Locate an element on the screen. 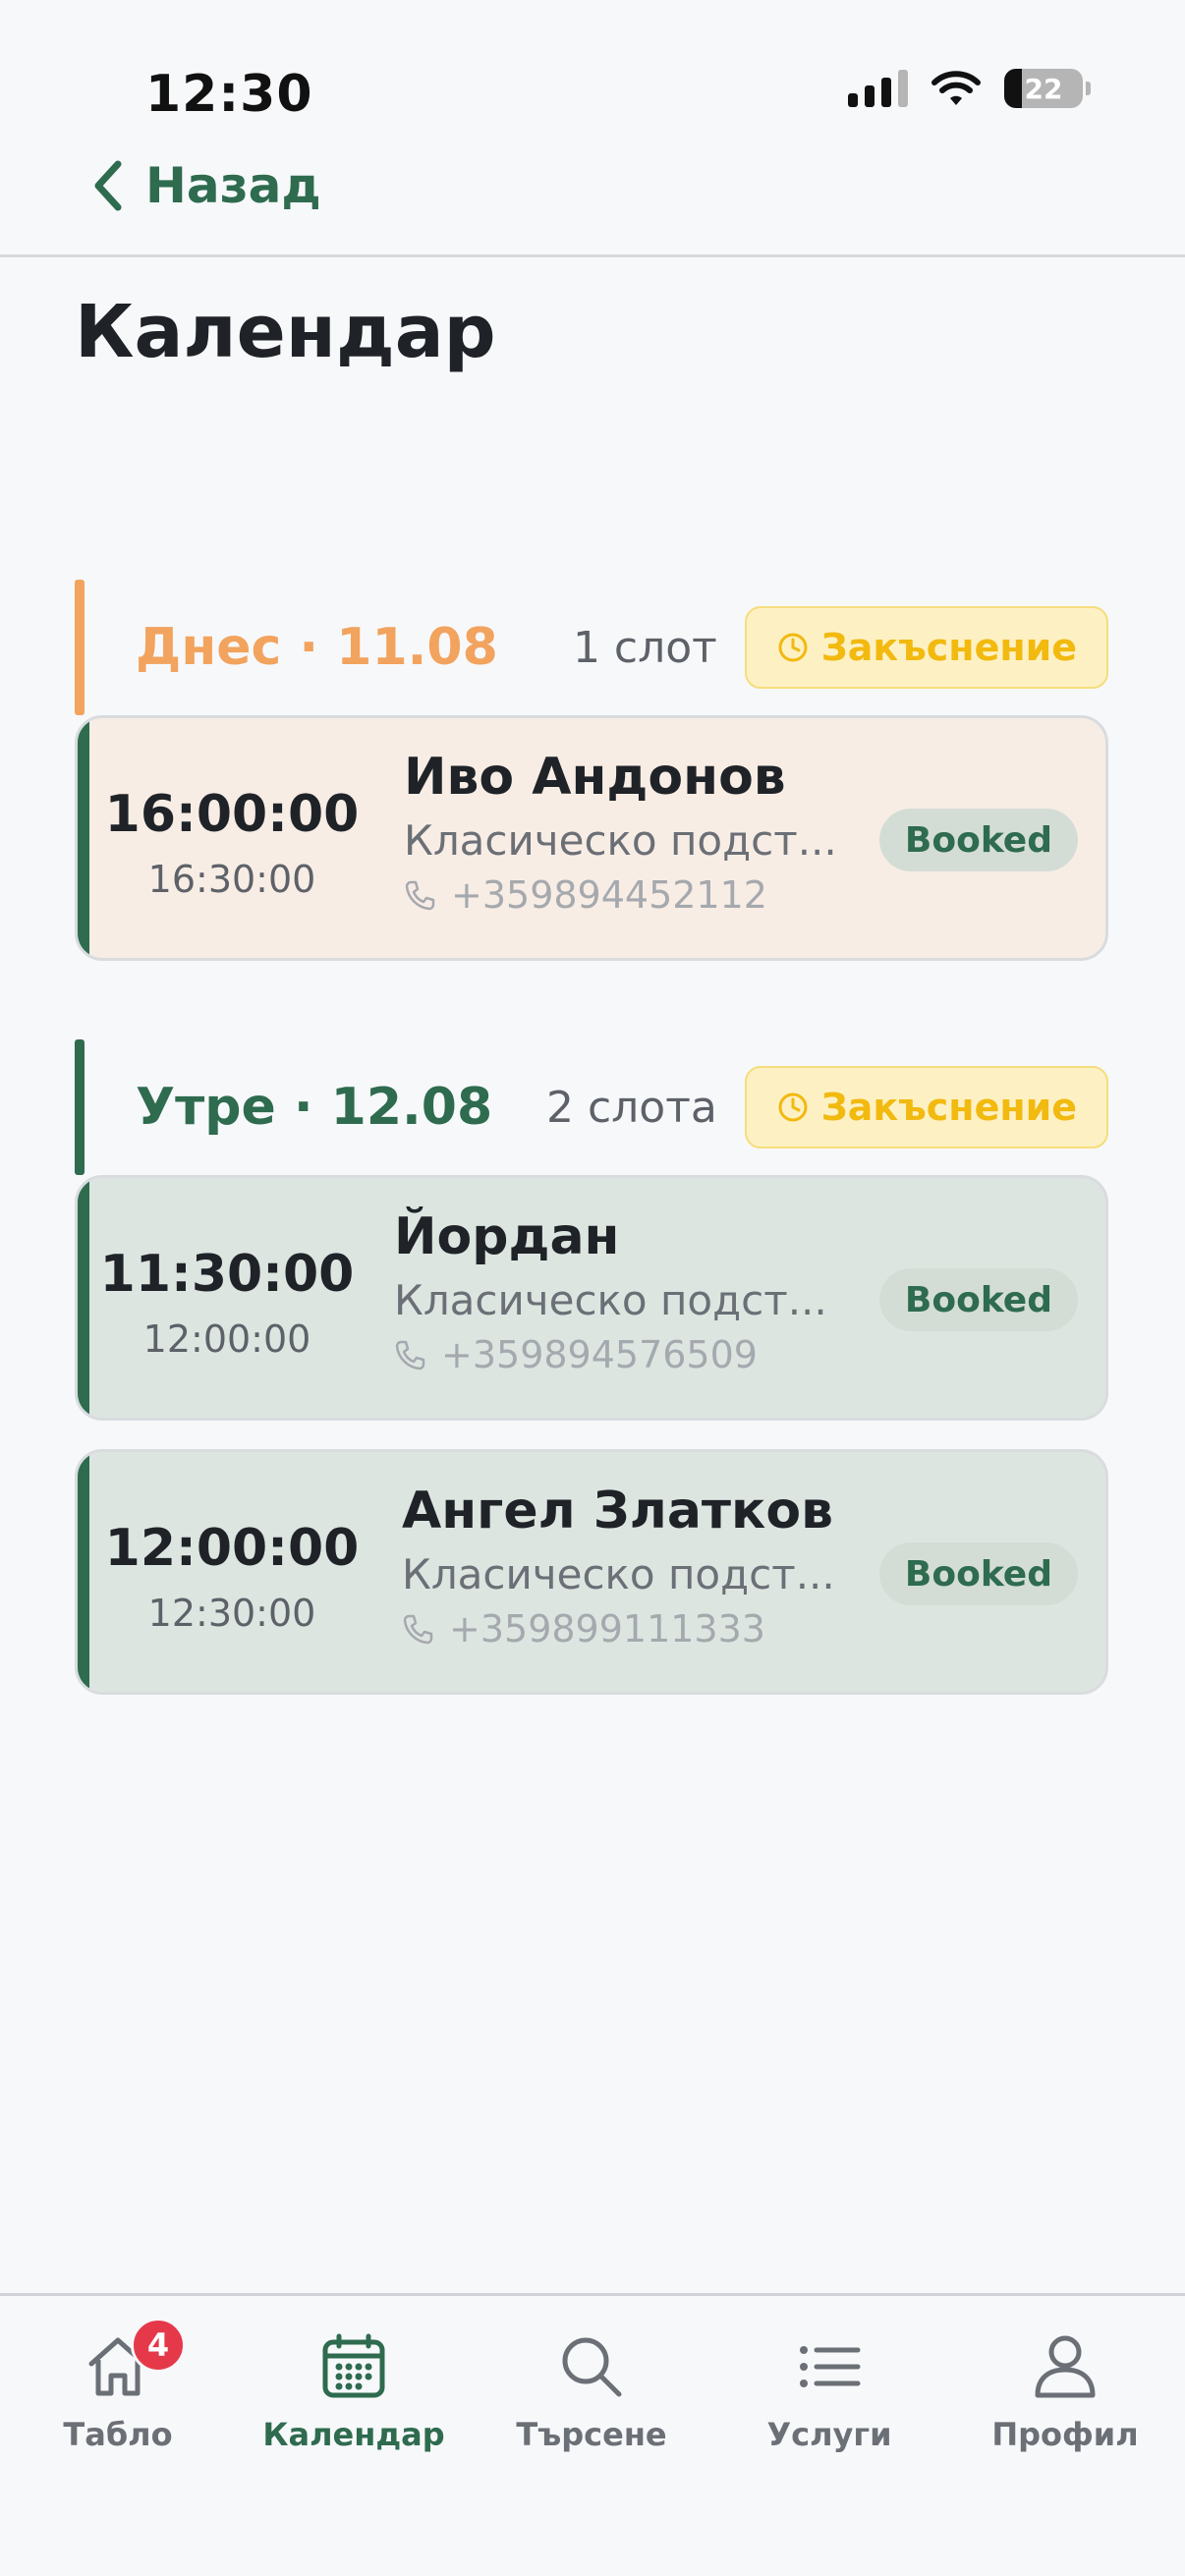 The image size is (1185, 2576). phone-row: +359894452112 is located at coordinates (621, 895).